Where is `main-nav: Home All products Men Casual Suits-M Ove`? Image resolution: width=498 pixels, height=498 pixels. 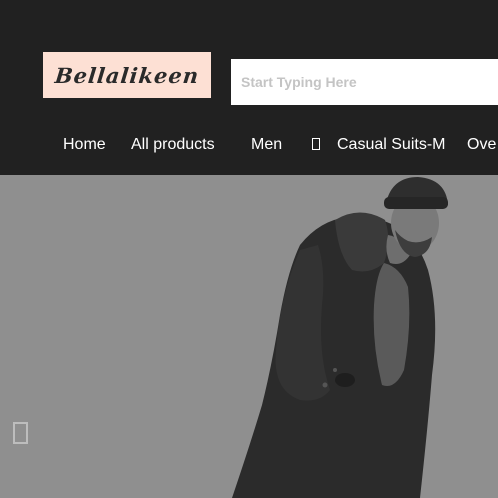
main-nav: Home All products Men Casual Suits-M Ove is located at coordinates (249, 146).